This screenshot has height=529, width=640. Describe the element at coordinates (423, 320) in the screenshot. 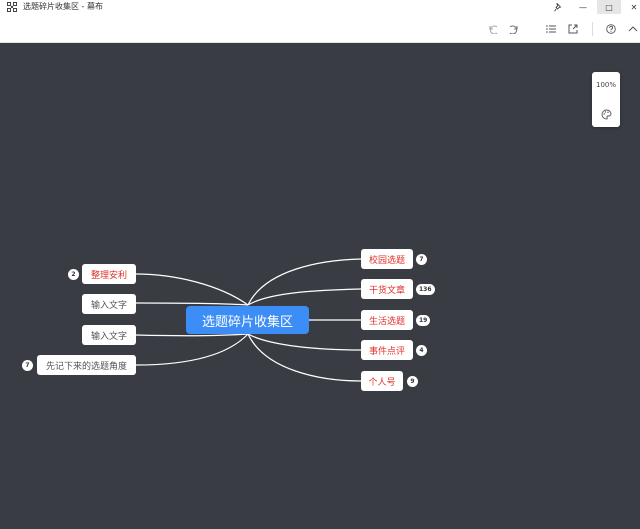

I see `child-count-badge: 19` at that location.